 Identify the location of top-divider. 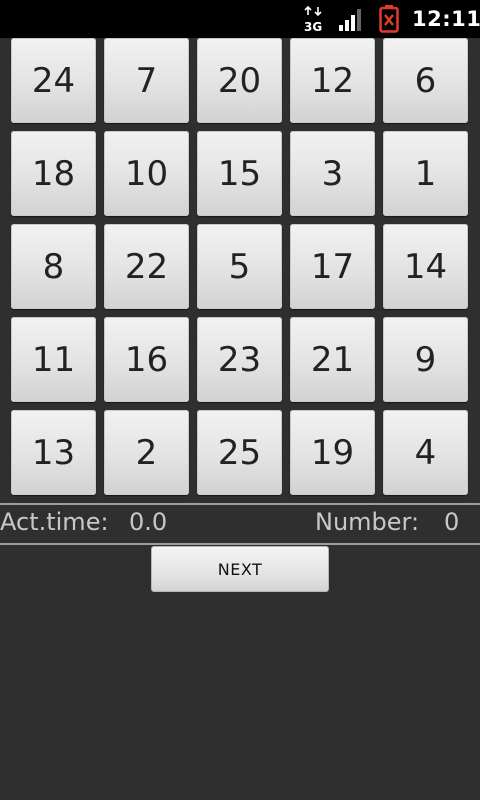
(240, 504).